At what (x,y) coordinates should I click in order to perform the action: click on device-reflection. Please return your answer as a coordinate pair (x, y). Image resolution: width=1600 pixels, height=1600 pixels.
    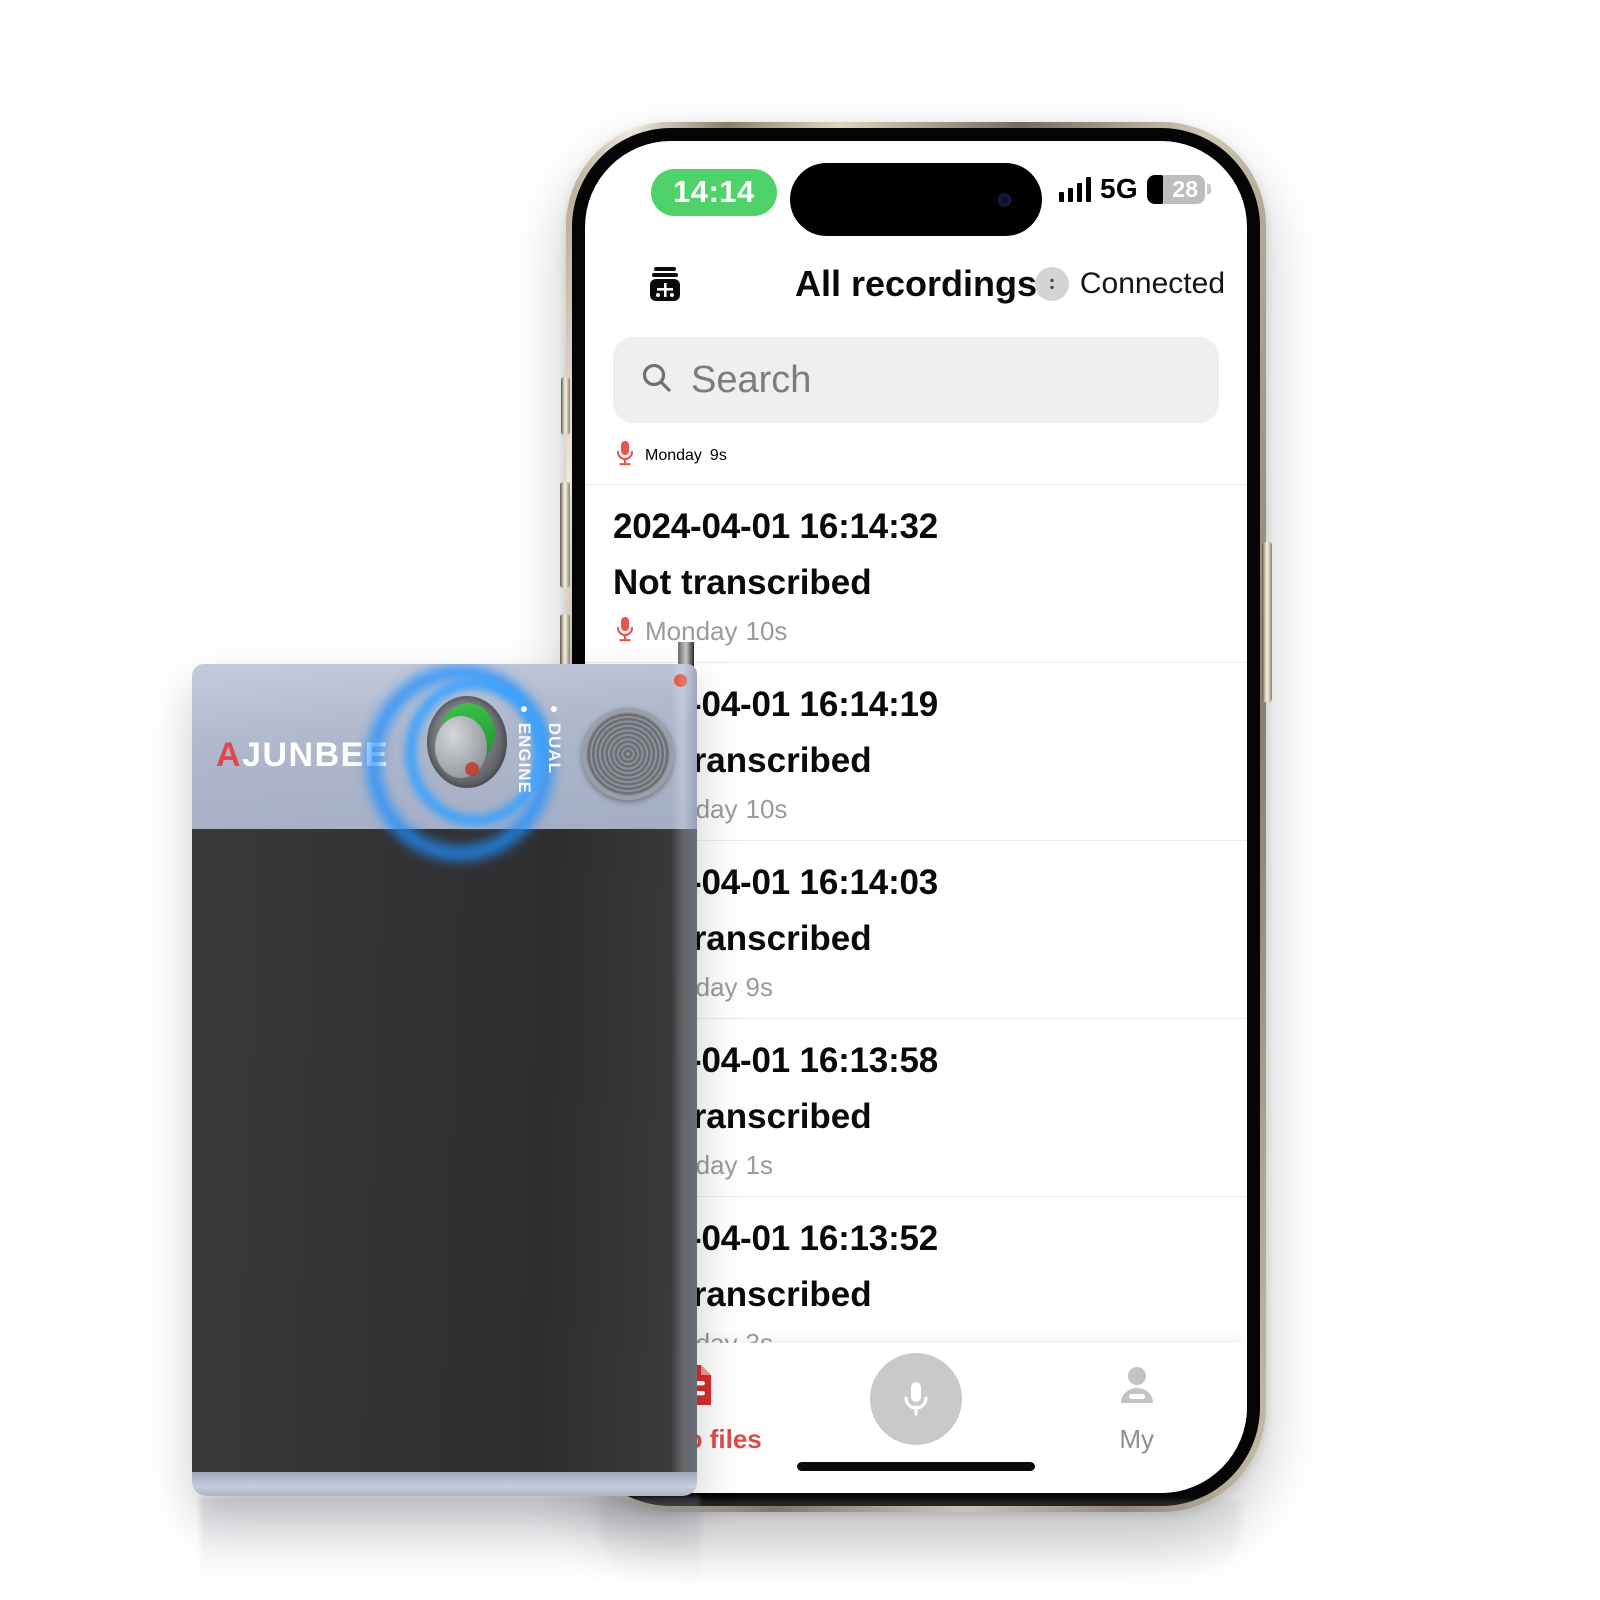
    Looking at the image, I should click on (450, 1546).